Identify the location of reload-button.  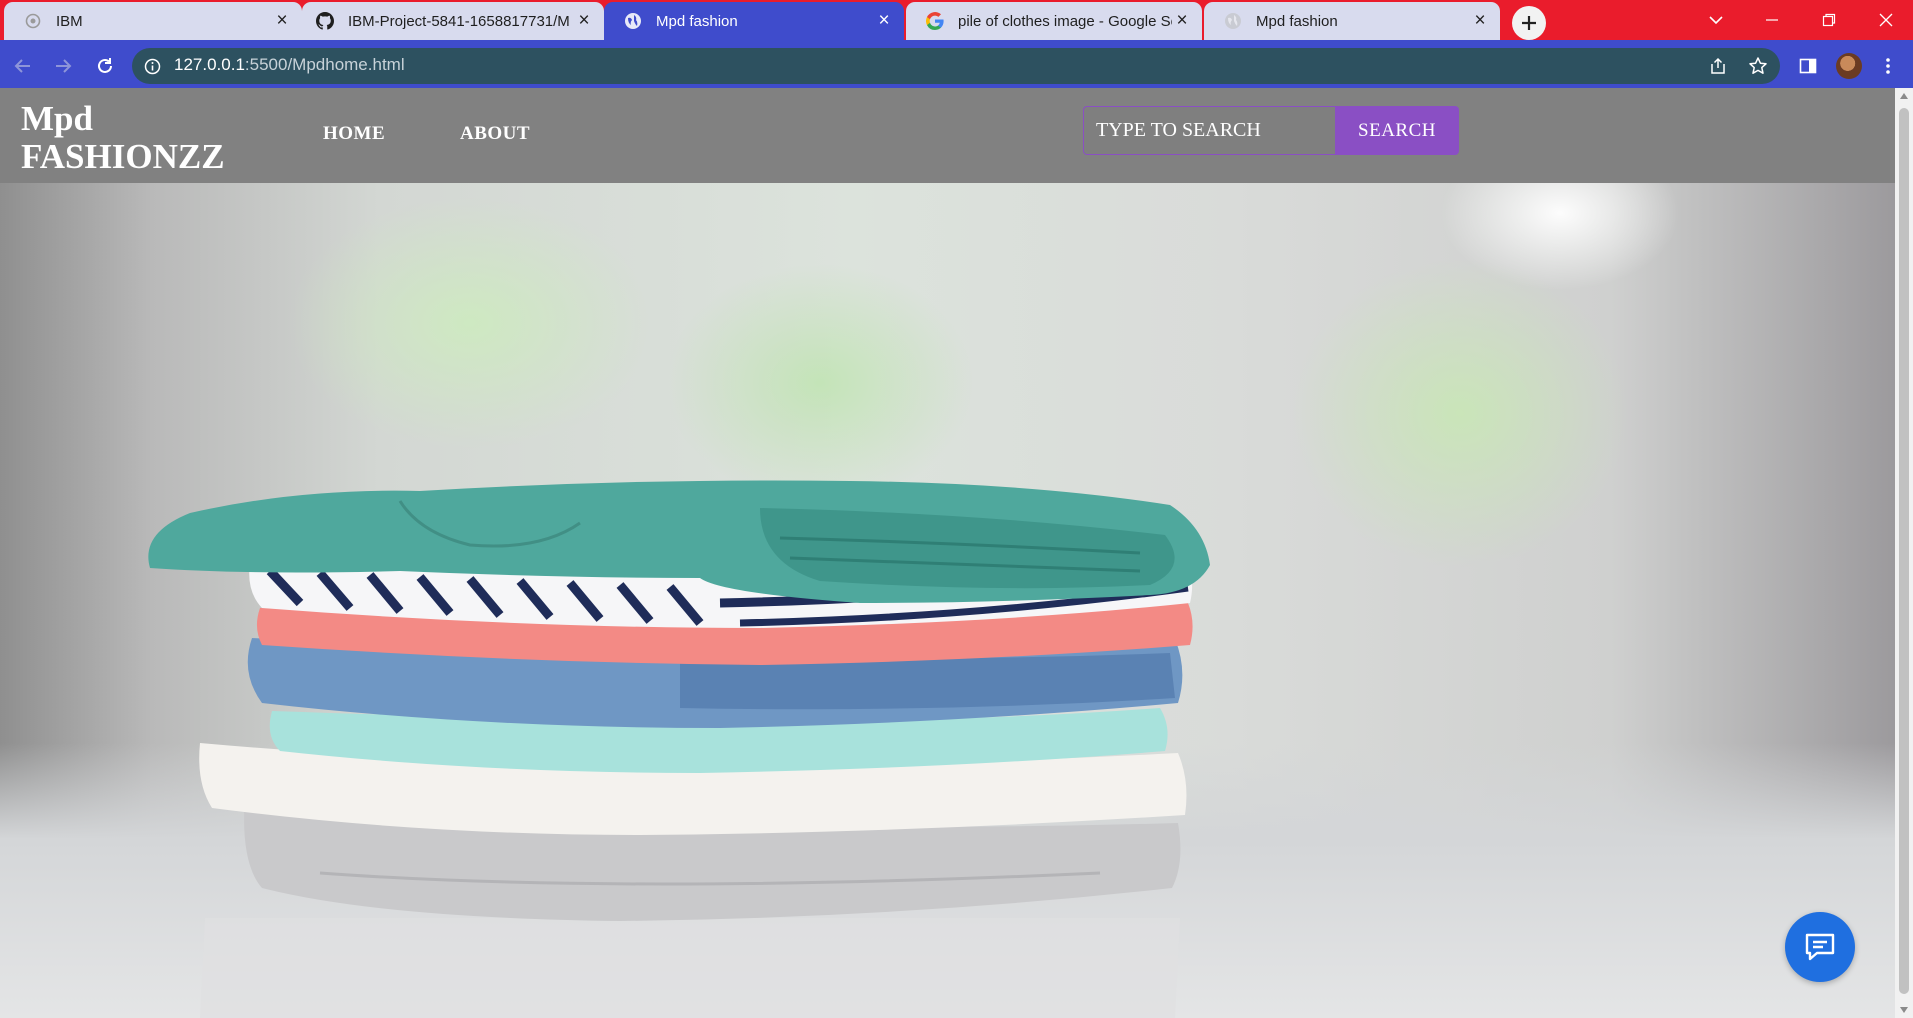
(105, 66).